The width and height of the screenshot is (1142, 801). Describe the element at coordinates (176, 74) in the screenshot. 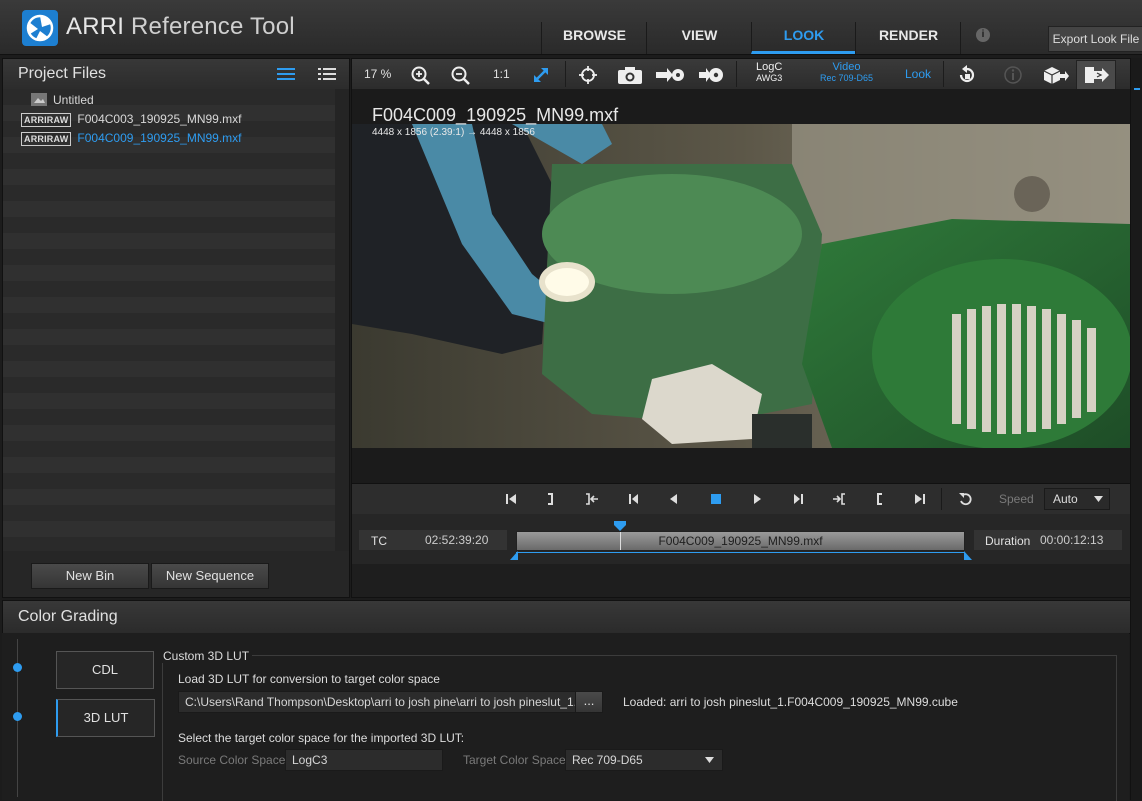

I see `project-files-header: Project Files` at that location.